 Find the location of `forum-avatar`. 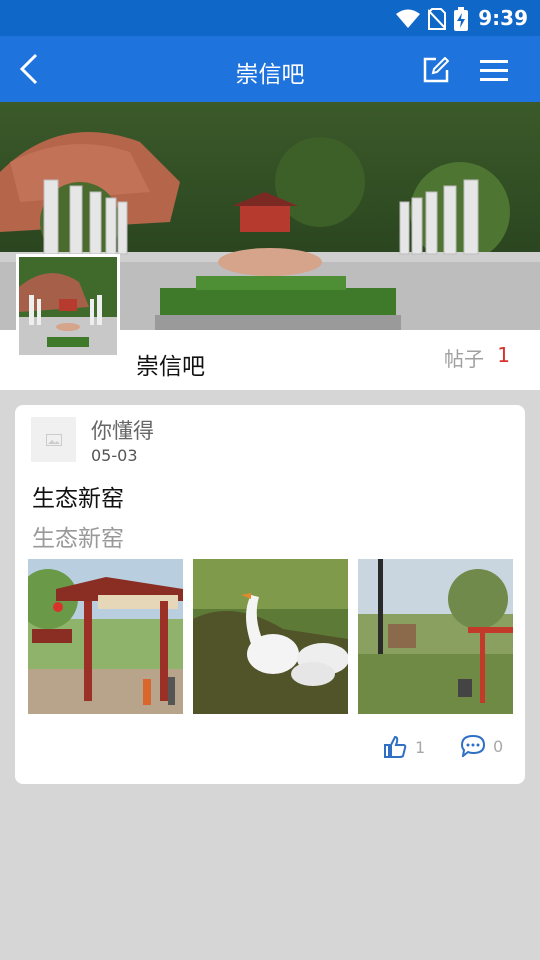

forum-avatar is located at coordinates (68, 306).